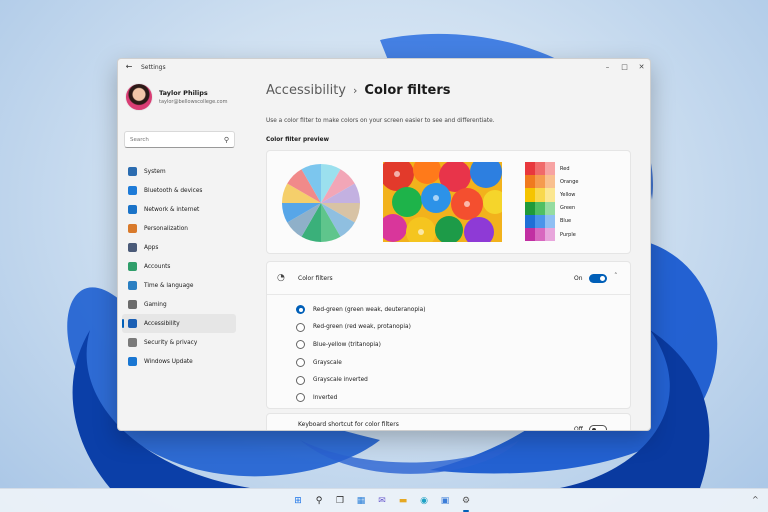 This screenshot has height=512, width=768. I want to click on keyboard-shortcut-title: Keyboard shortcut for color filters, so click(348, 424).